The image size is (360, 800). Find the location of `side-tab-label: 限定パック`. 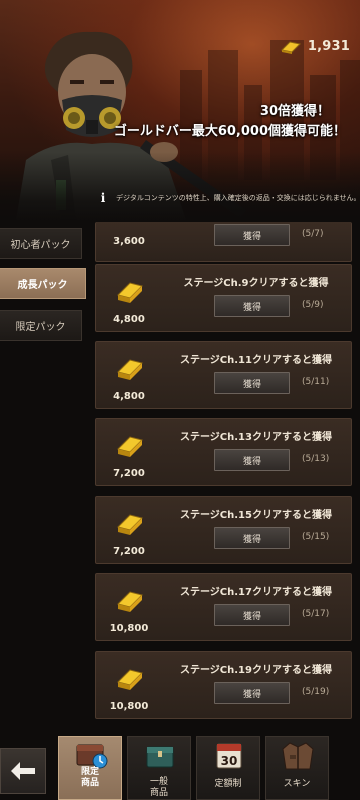

side-tab-label: 限定パック is located at coordinates (40, 327).